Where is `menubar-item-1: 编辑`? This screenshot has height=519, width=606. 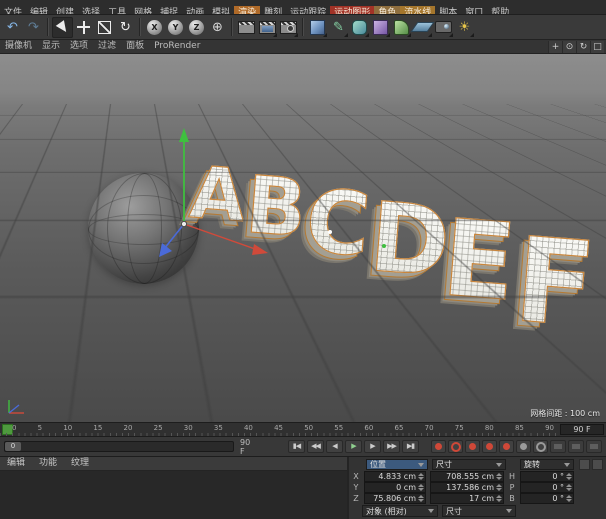 menubar-item-1: 编辑 is located at coordinates (39, 10).